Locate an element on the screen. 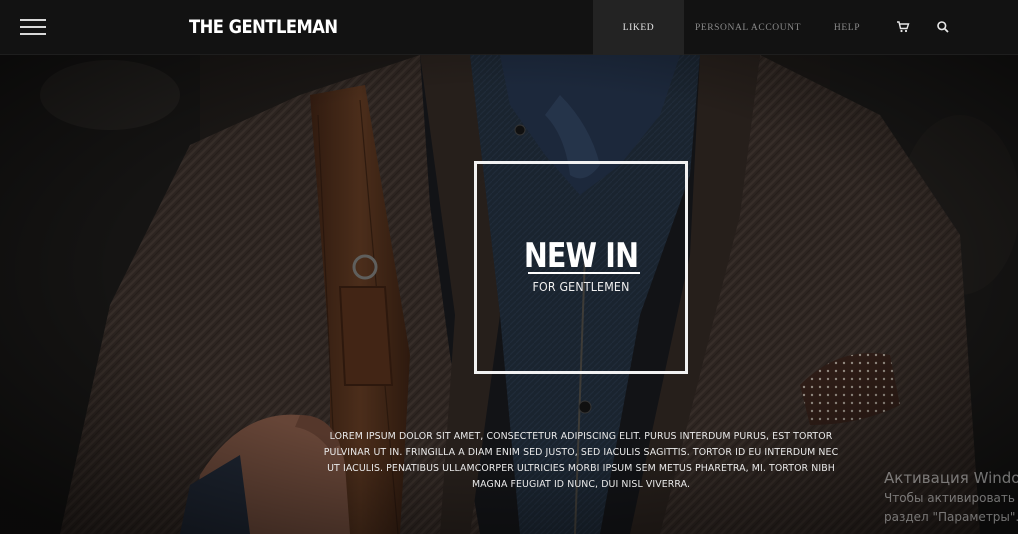 The width and height of the screenshot is (1018, 534). menu-icon is located at coordinates (33, 27).